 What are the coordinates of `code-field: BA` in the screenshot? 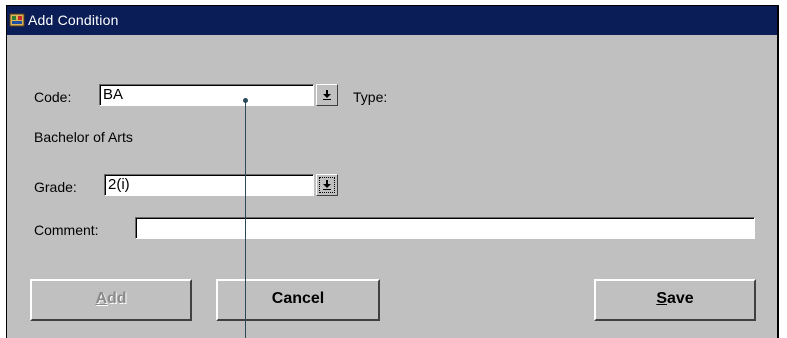 It's located at (206, 95).